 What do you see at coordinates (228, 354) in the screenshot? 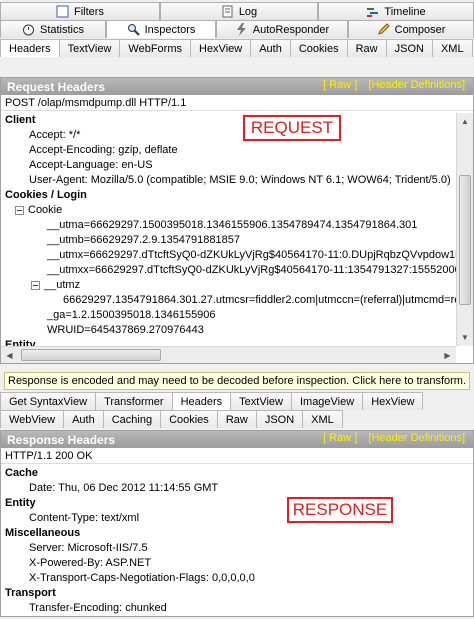
I see `request-horizontal-scrollbar: ◀ ▶` at bounding box center [228, 354].